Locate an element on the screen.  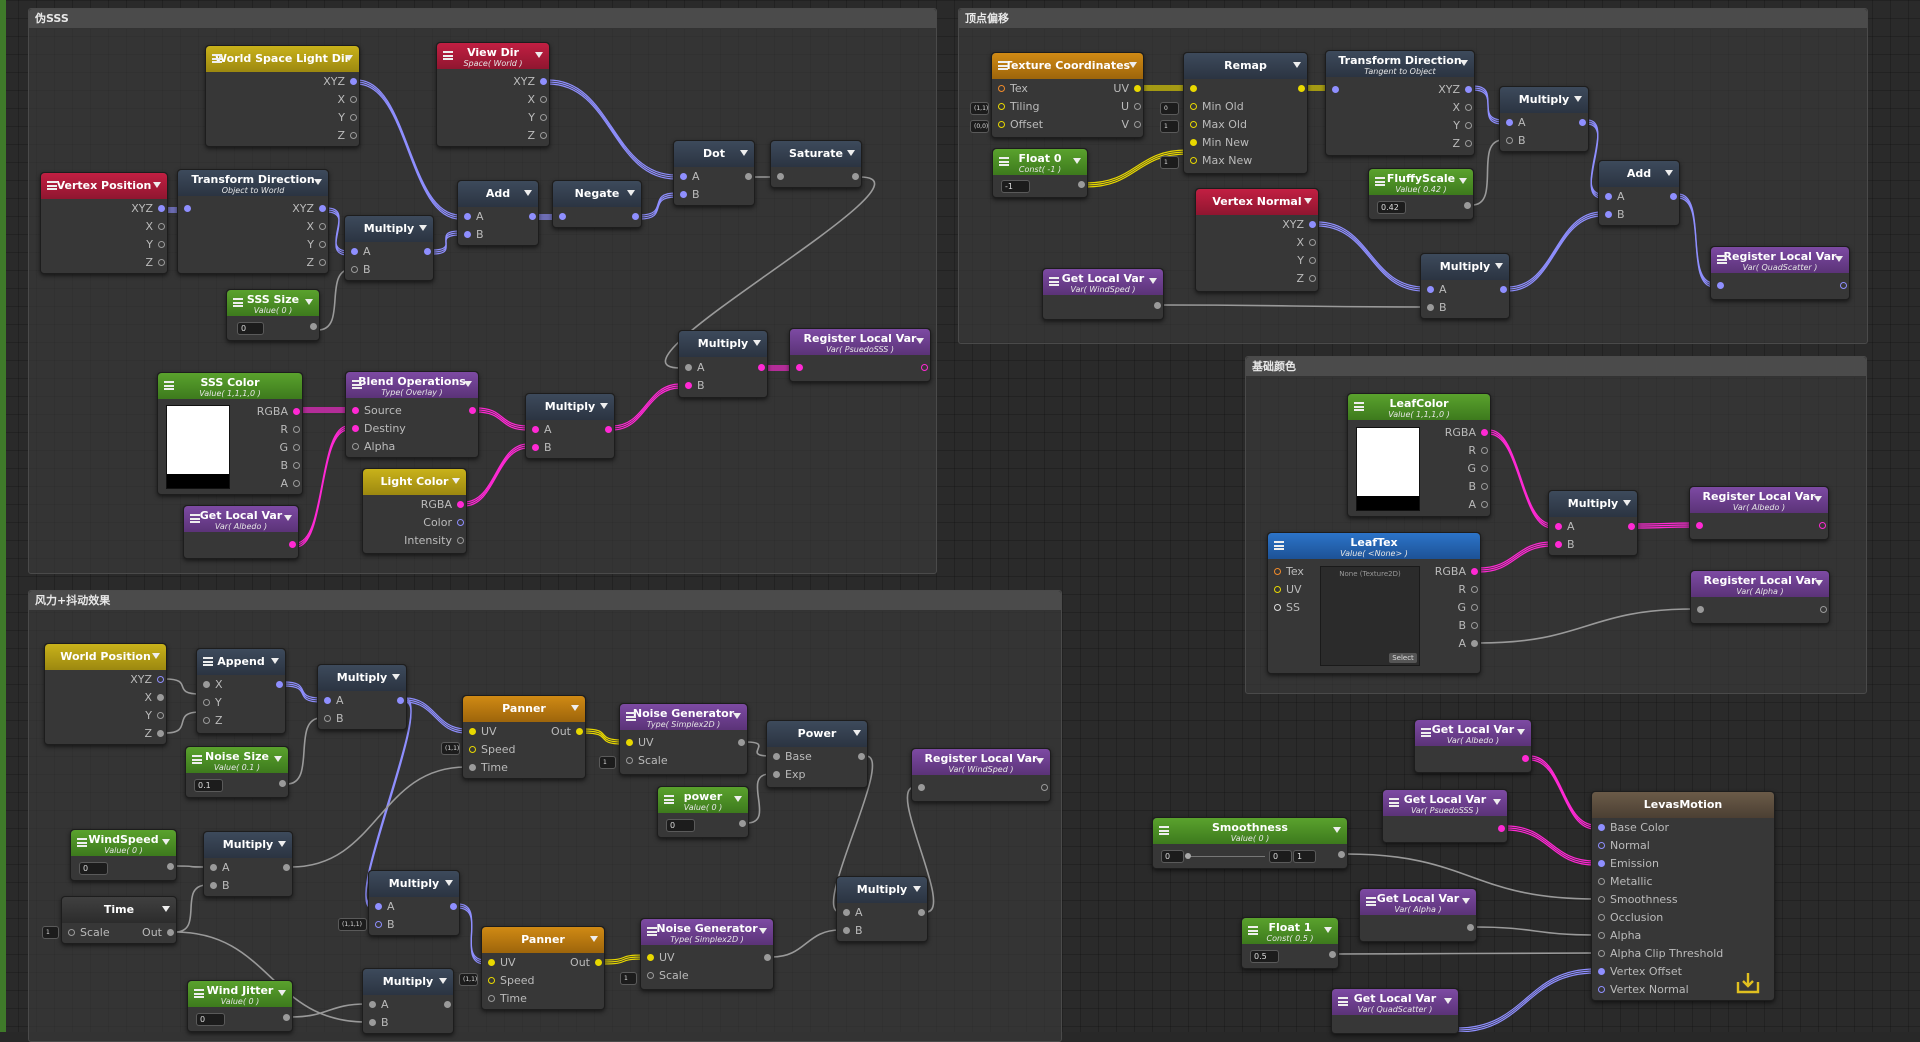
node-get-local-var-albedo: Get Local Var Var( Albedo ) is located at coordinates (241, 532).